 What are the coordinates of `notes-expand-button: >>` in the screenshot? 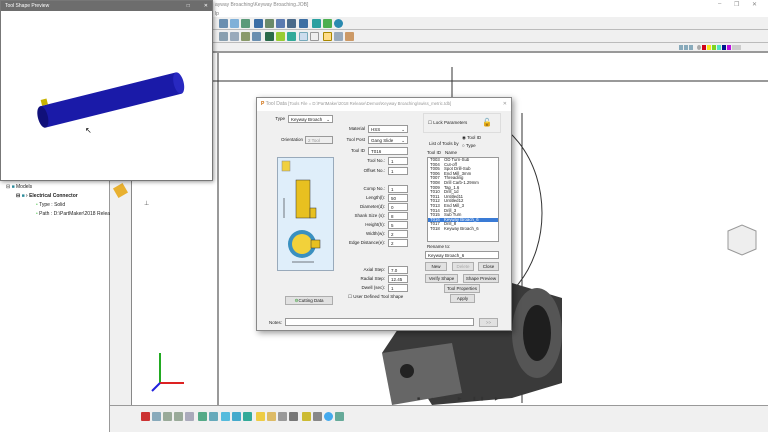 It's located at (488, 322).